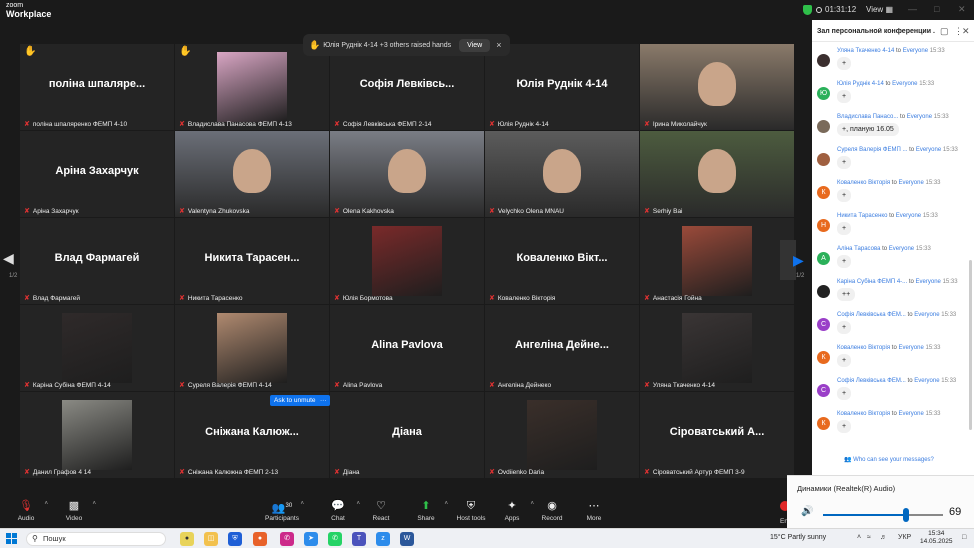  I want to click on participant-tile: Аріна Захарчук ✘ Аріна Захарчук, so click(97, 174).